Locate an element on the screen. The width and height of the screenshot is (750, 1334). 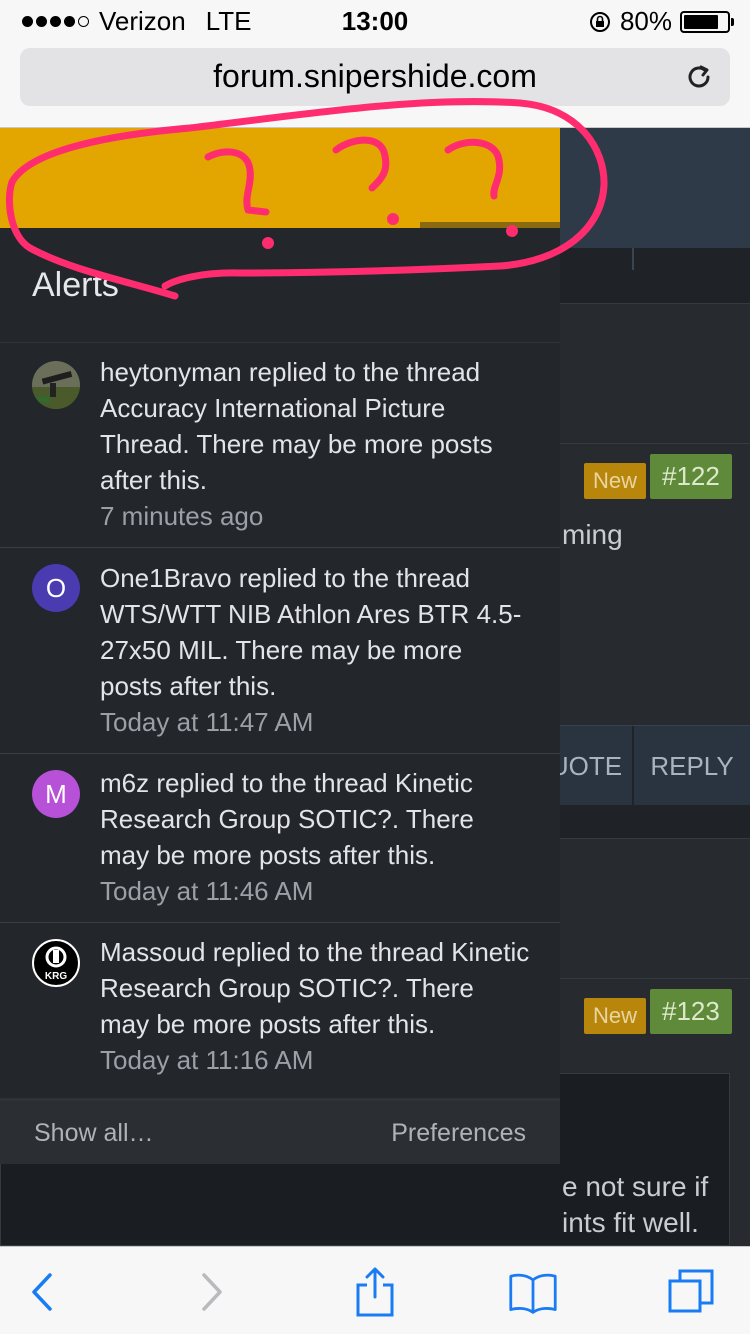
reply-button: REPLY is located at coordinates (692, 766).